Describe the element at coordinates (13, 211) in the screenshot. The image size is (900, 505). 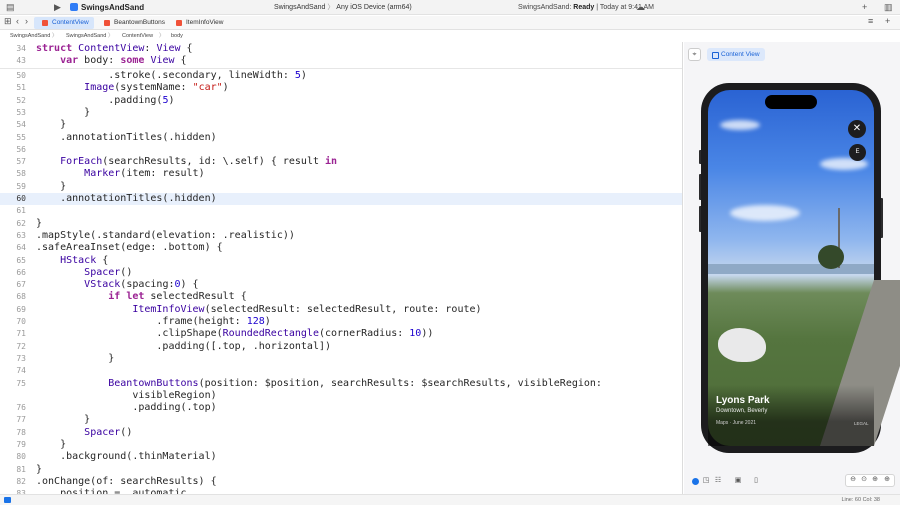
I see `line-number: 61` at that location.